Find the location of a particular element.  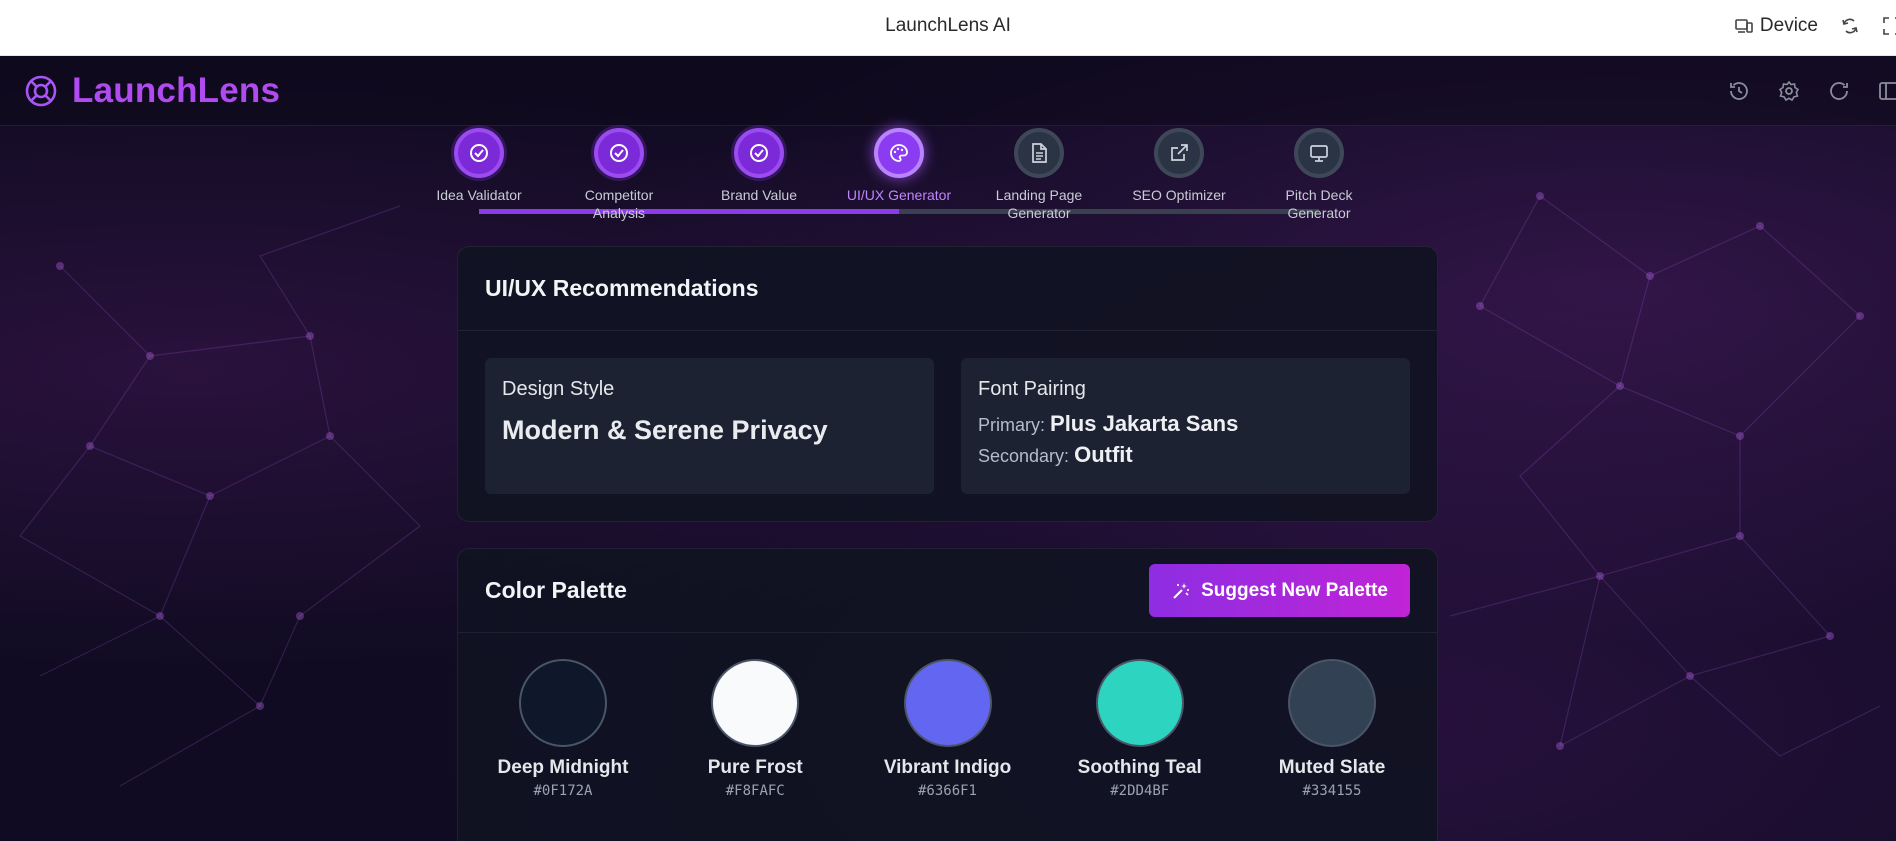

secondary-font-value: Outfit is located at coordinates (1103, 454).